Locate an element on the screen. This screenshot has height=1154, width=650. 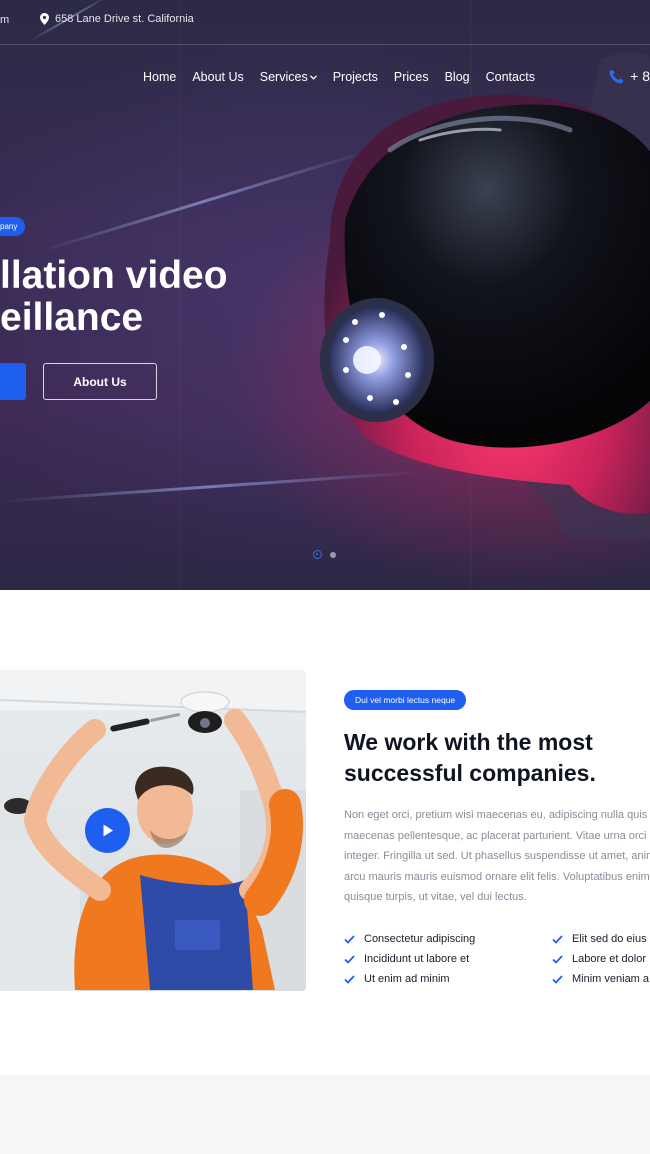
hero-title: llation video eillance is located at coordinates (114, 297).